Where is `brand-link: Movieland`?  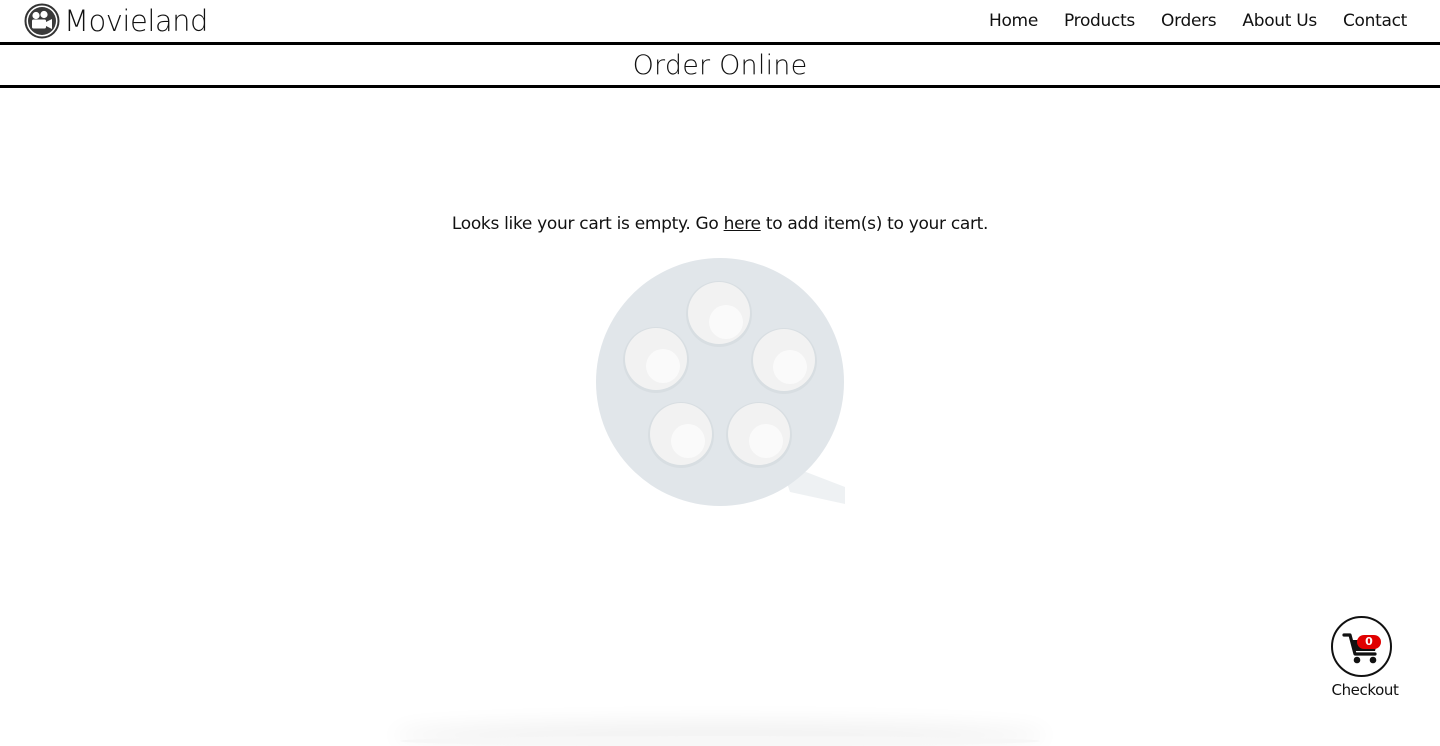
brand-link: Movieland is located at coordinates (116, 21).